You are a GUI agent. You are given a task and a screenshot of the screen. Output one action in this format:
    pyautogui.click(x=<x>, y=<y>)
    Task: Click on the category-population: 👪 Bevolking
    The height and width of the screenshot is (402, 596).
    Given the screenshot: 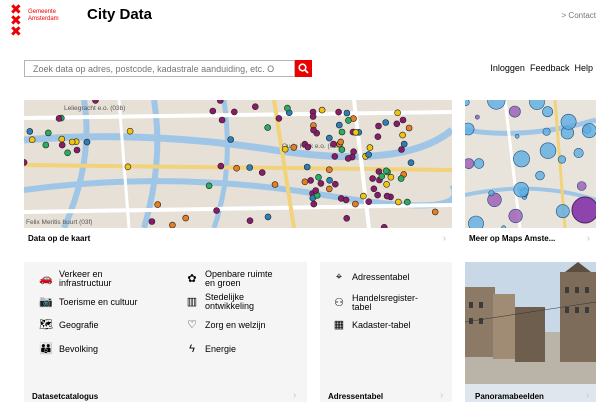 What is the action you would take?
    pyautogui.click(x=67, y=349)
    